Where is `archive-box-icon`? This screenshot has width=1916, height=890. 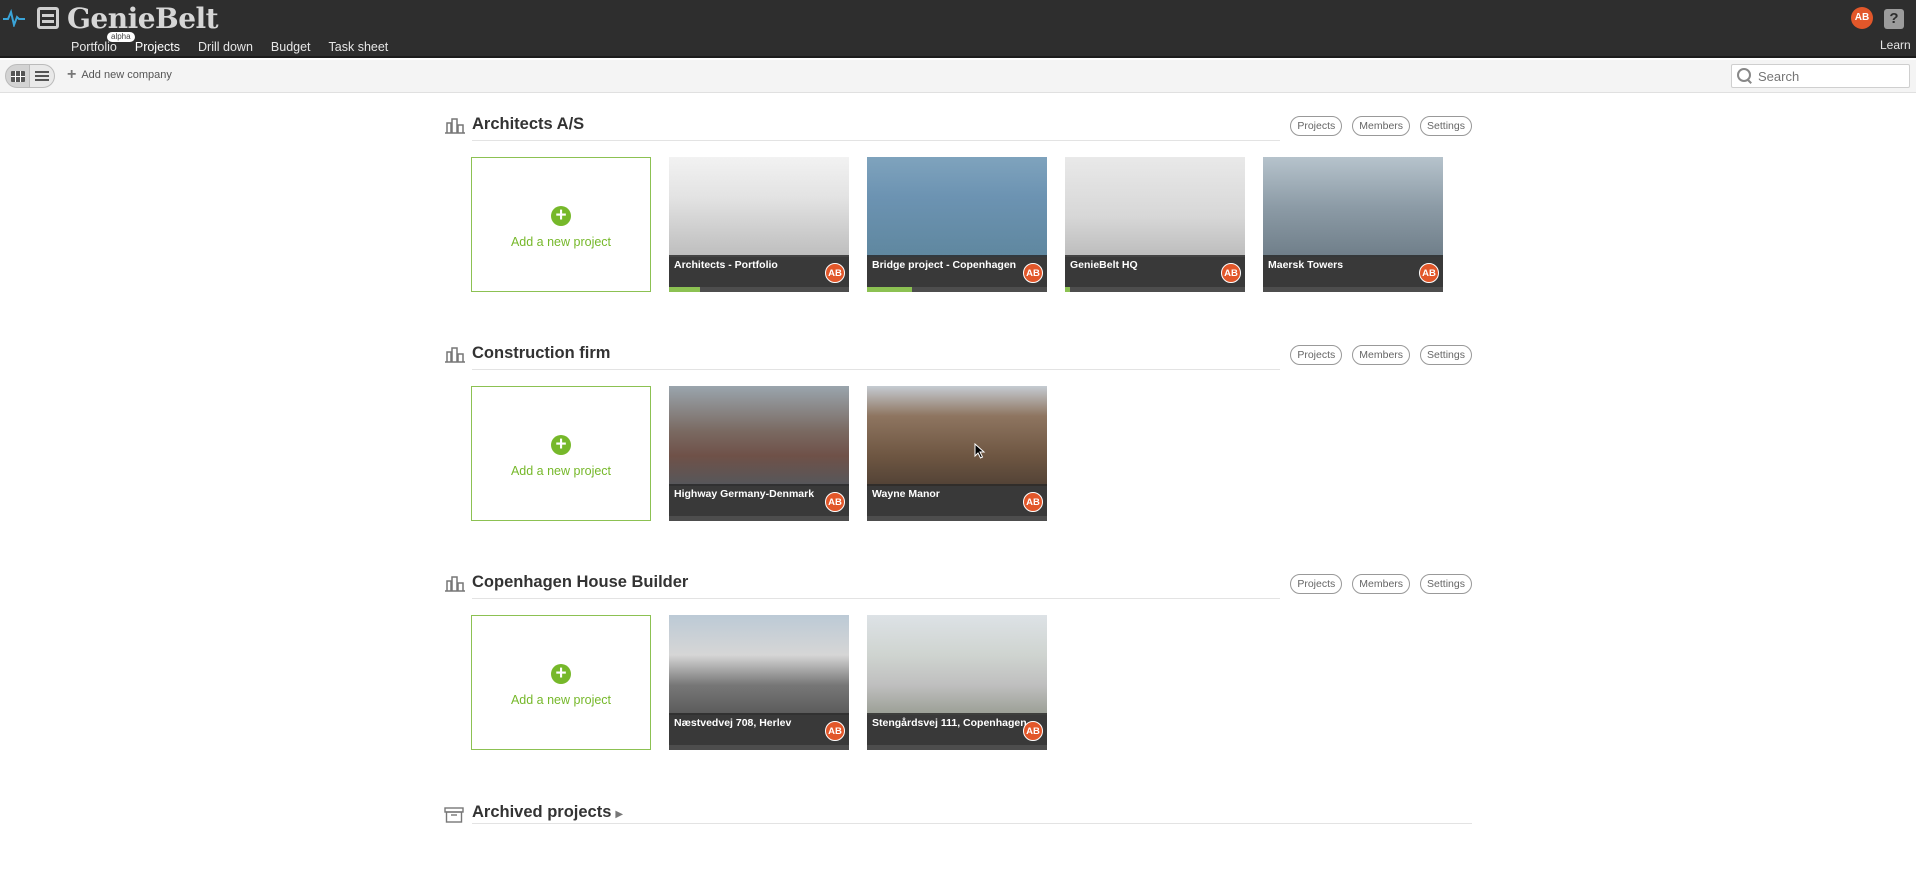
archive-box-icon is located at coordinates (454, 815).